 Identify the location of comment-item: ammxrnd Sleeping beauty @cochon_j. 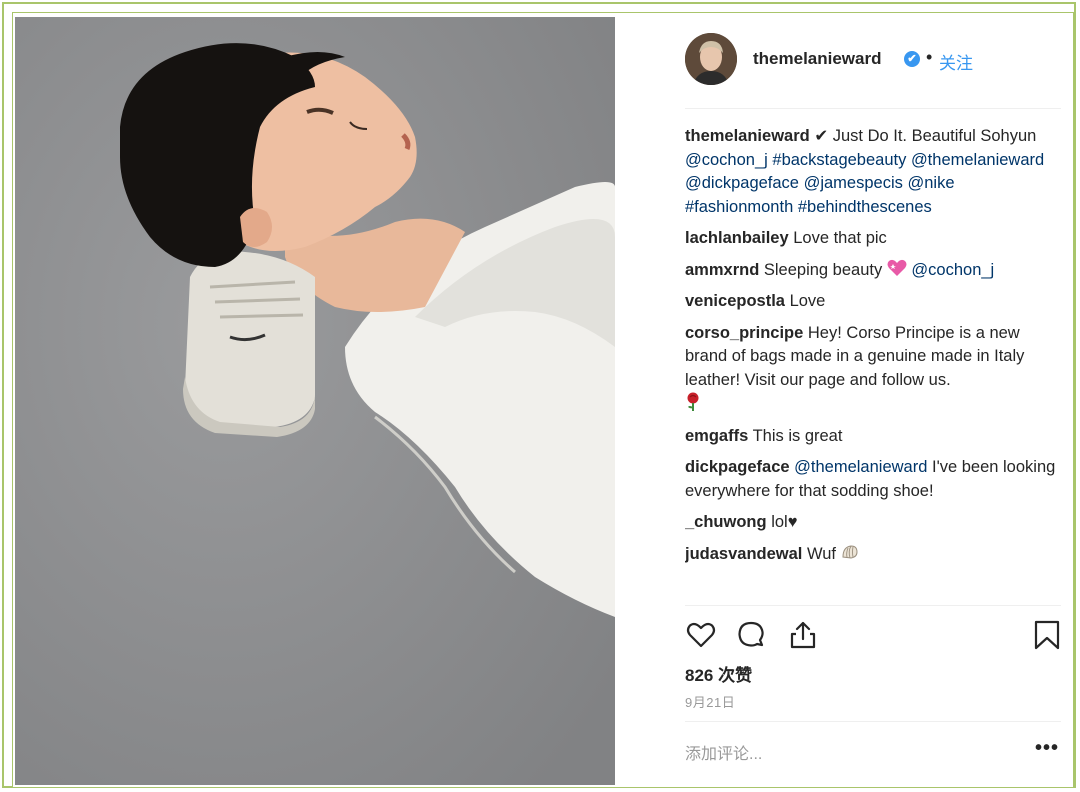
(873, 271).